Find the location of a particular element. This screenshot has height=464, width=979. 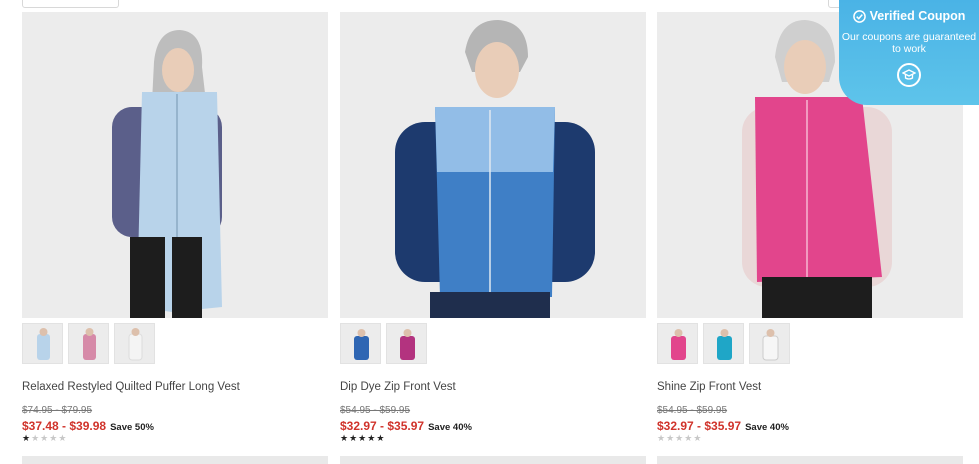

product-name: Shine Zip Front Vest is located at coordinates (709, 387).